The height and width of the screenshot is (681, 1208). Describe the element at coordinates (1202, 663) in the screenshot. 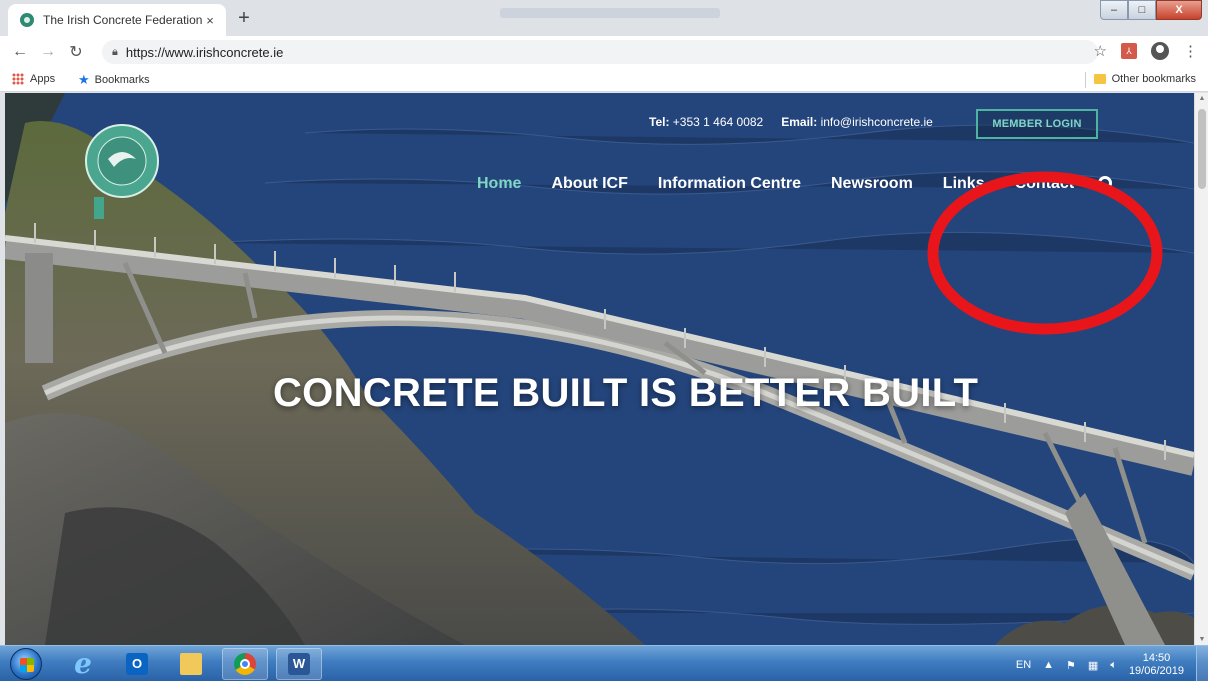

I see `show-desktop-button` at that location.